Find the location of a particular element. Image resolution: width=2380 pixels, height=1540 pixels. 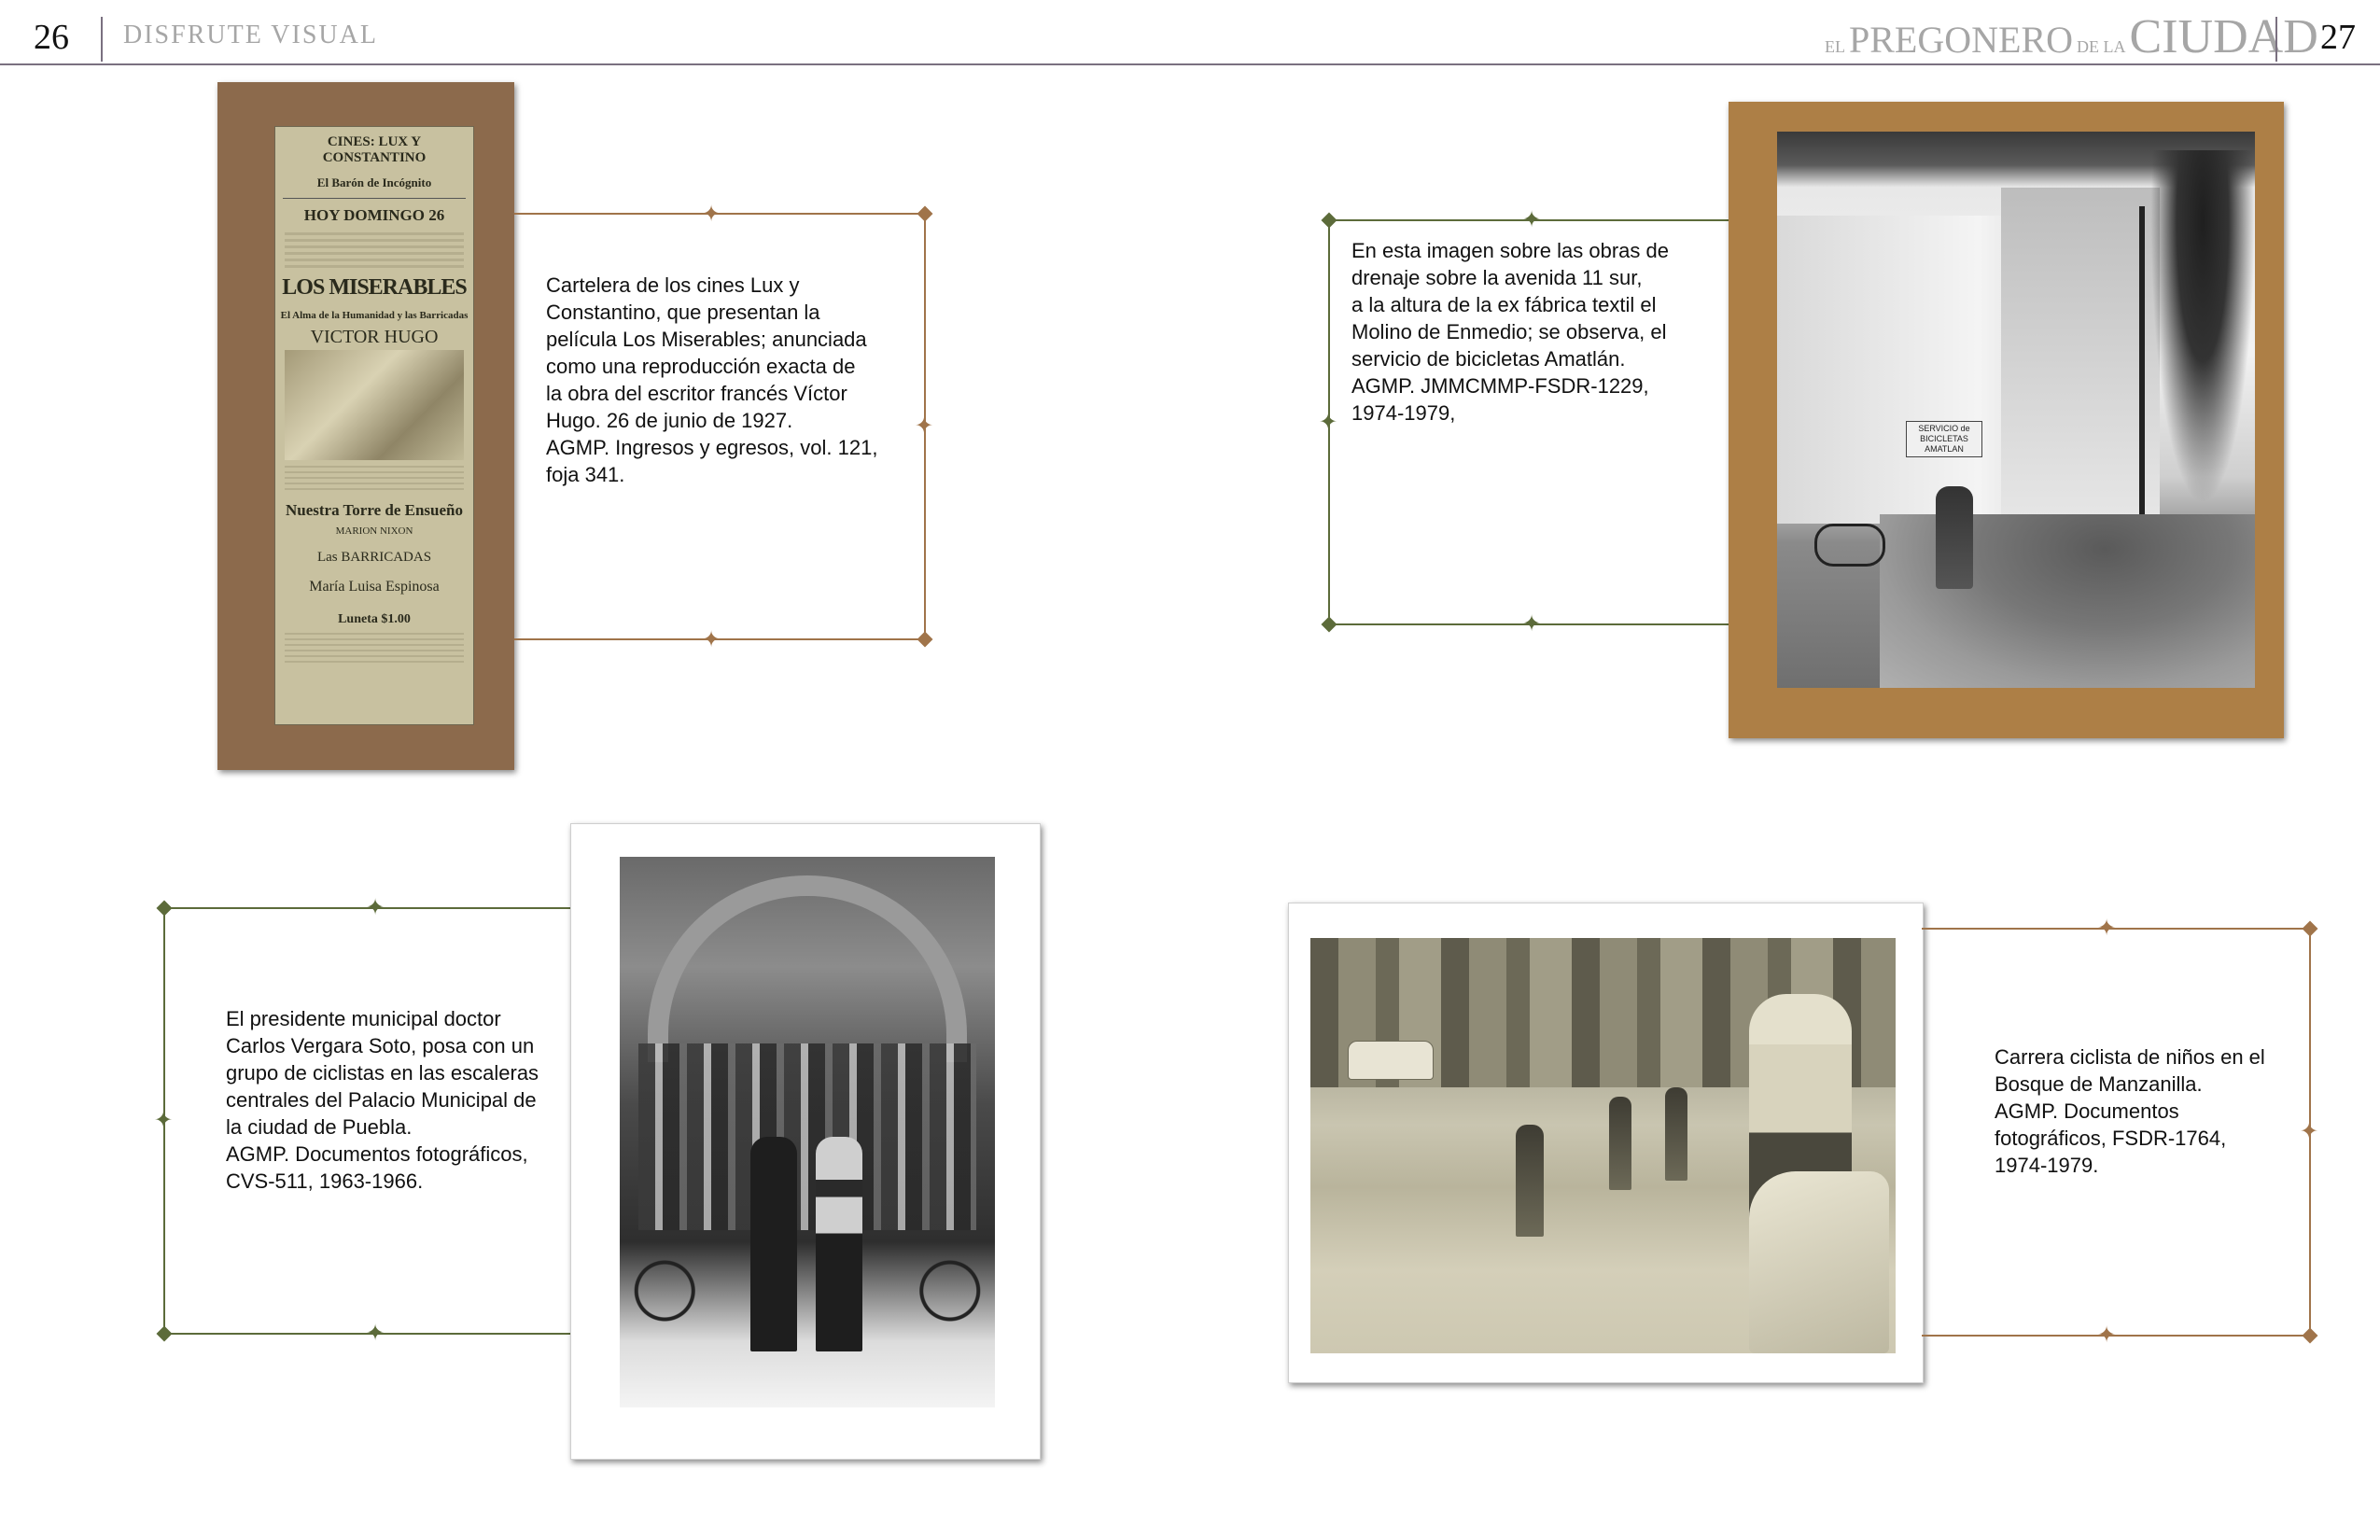

header-rule-left is located at coordinates (595, 64).